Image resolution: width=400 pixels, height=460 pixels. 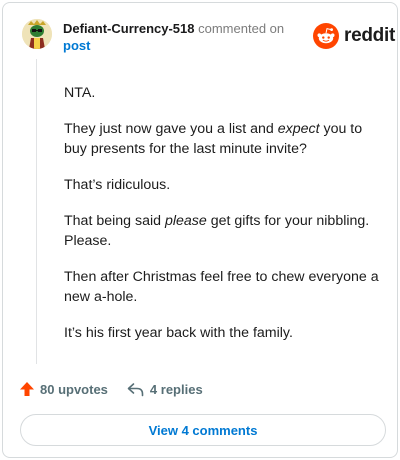 What do you see at coordinates (36, 211) in the screenshot?
I see `thread-line` at bounding box center [36, 211].